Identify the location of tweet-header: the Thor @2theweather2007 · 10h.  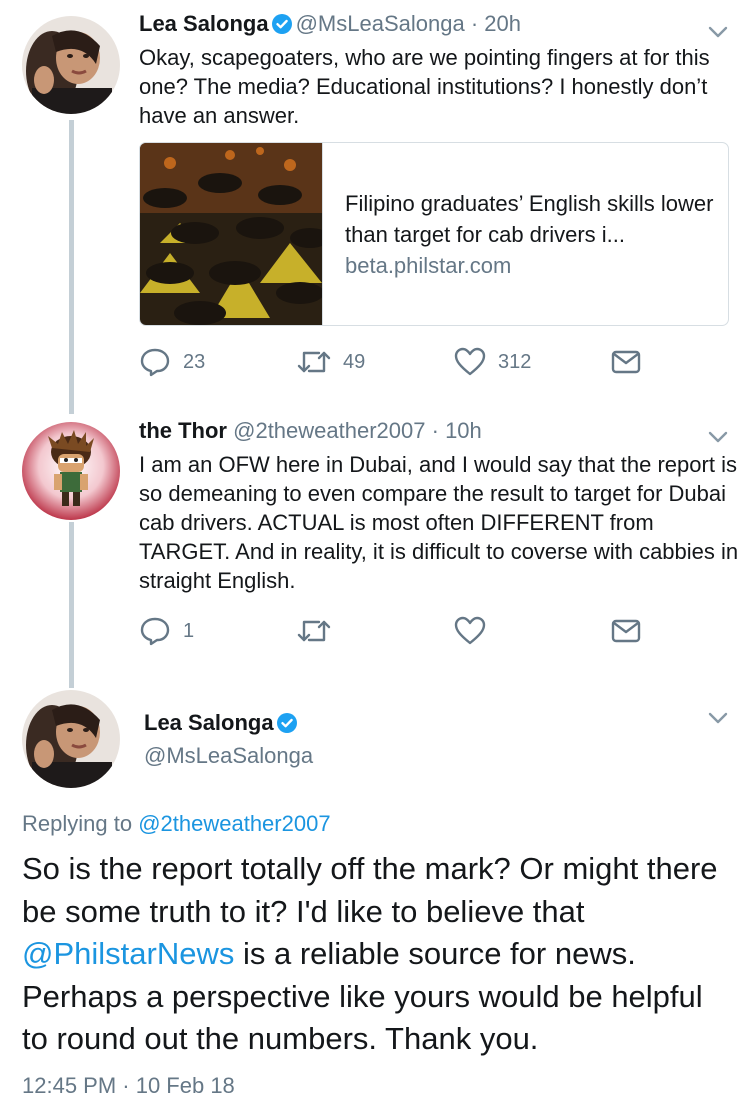
(310, 431).